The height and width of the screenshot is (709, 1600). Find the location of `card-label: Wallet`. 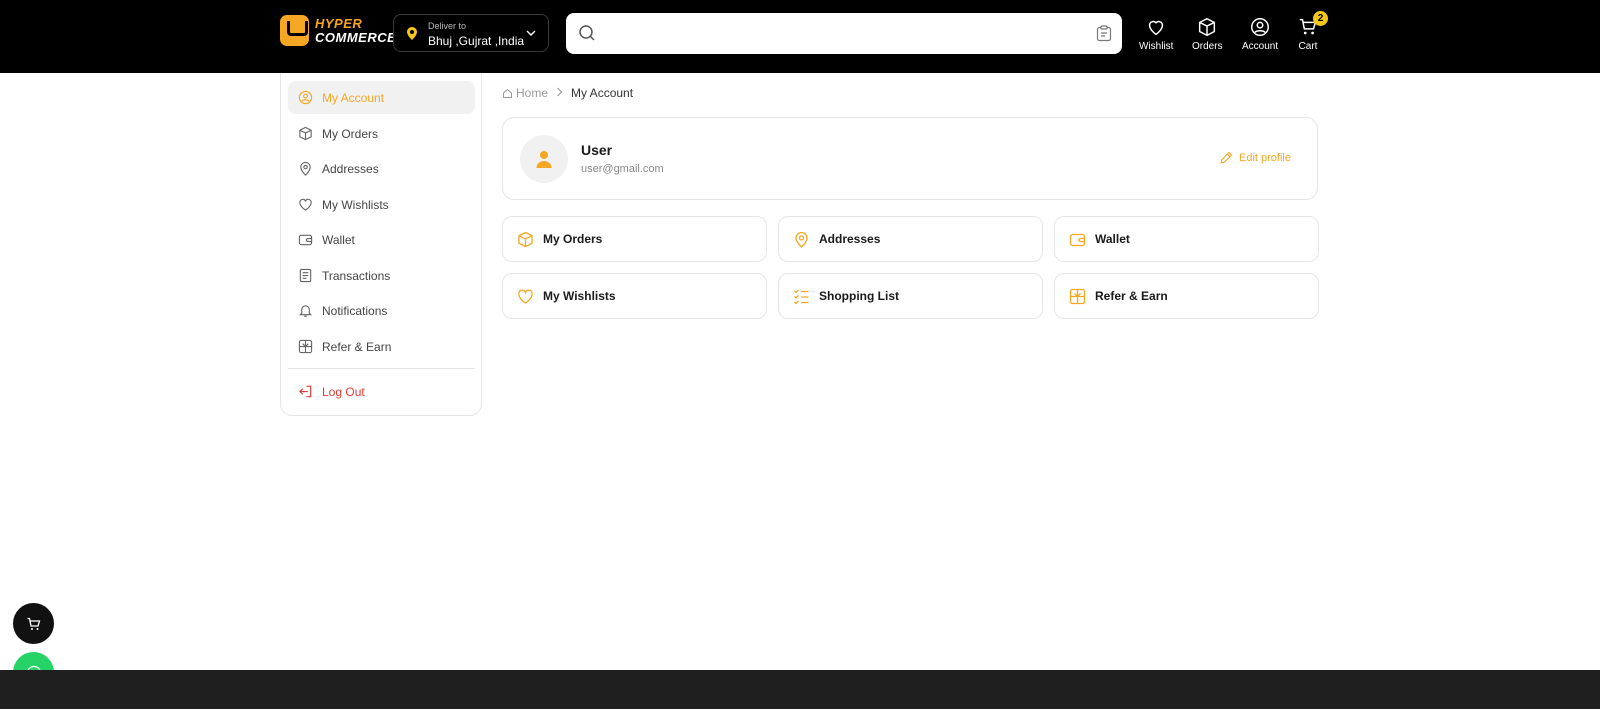

card-label: Wallet is located at coordinates (1112, 239).